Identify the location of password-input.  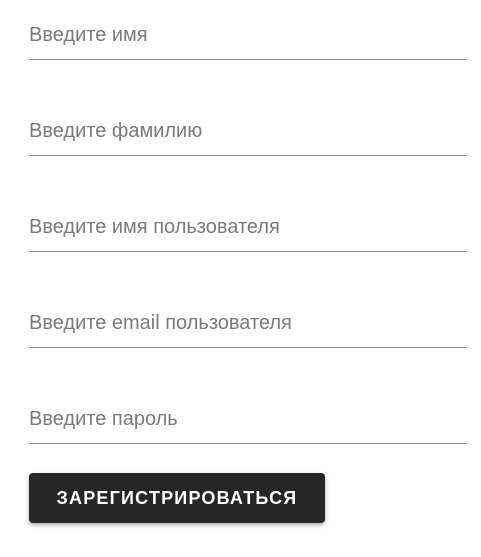
(248, 424).